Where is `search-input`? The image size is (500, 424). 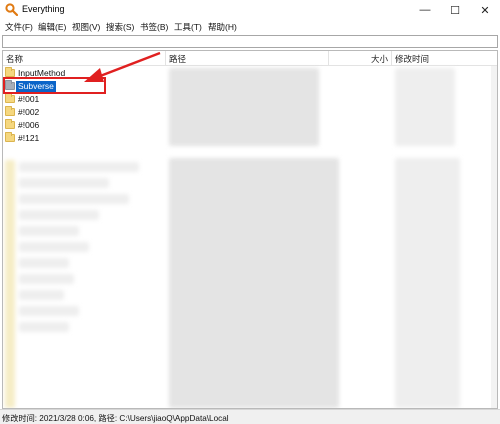
search-input is located at coordinates (250, 41).